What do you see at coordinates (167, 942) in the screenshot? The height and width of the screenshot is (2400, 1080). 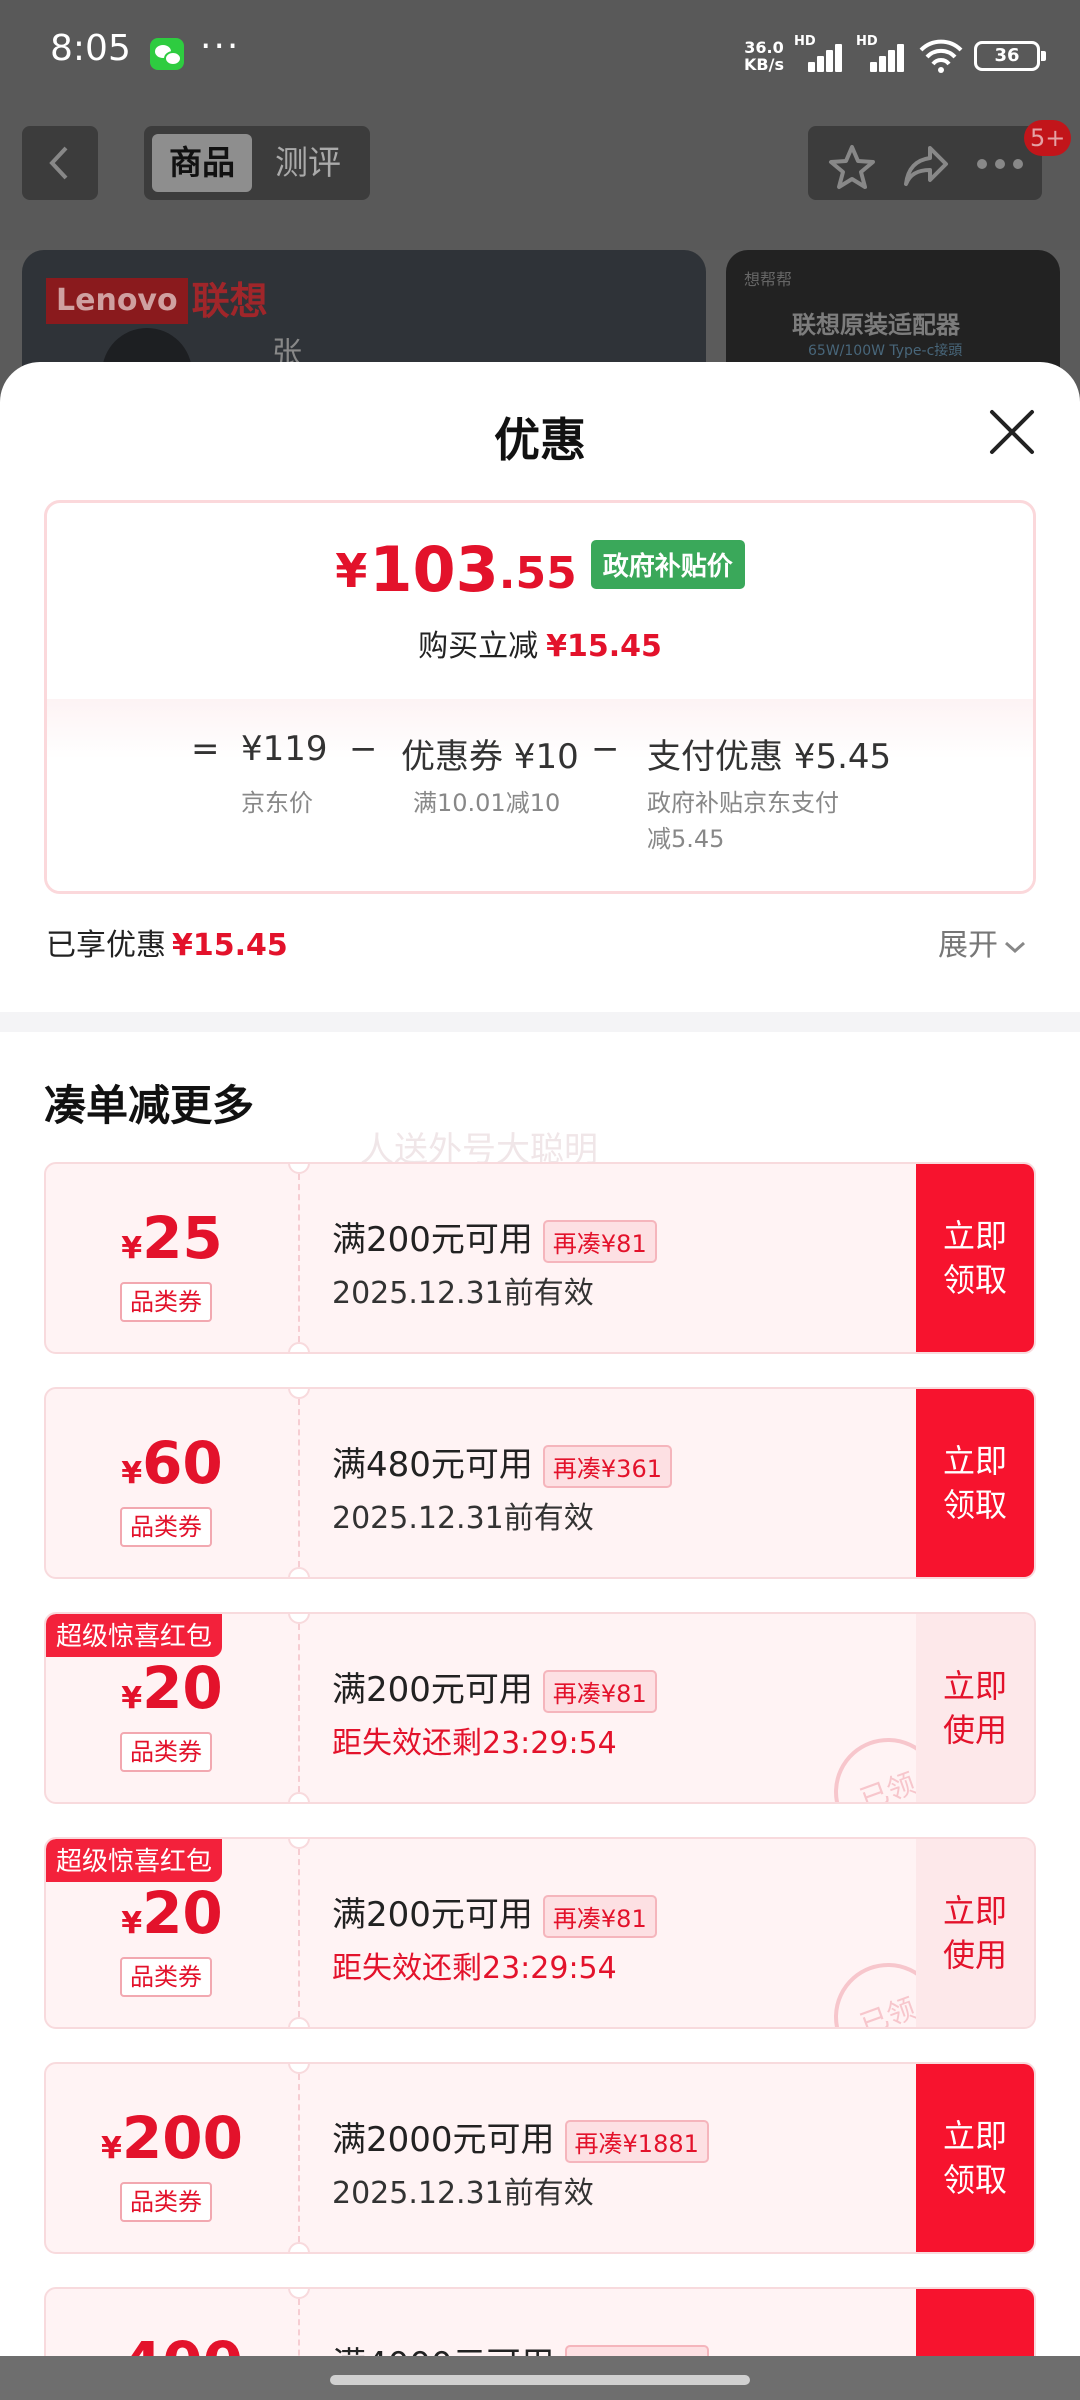 I see `enjoyed-discount: 已享优惠 ¥15.45` at bounding box center [167, 942].